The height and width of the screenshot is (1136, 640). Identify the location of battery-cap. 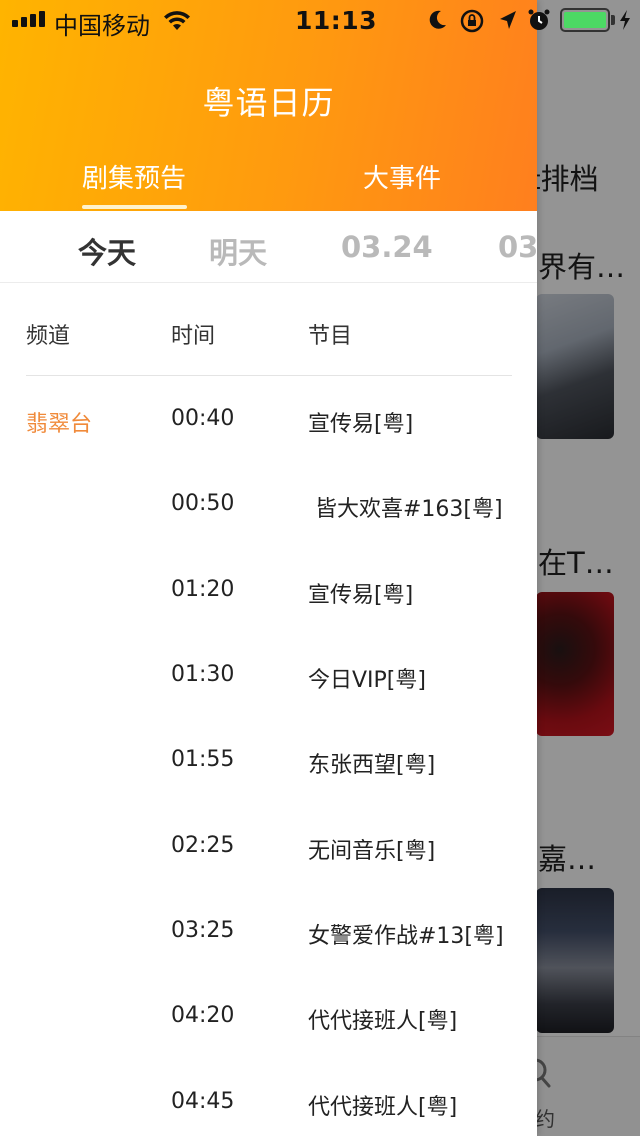
(613, 20).